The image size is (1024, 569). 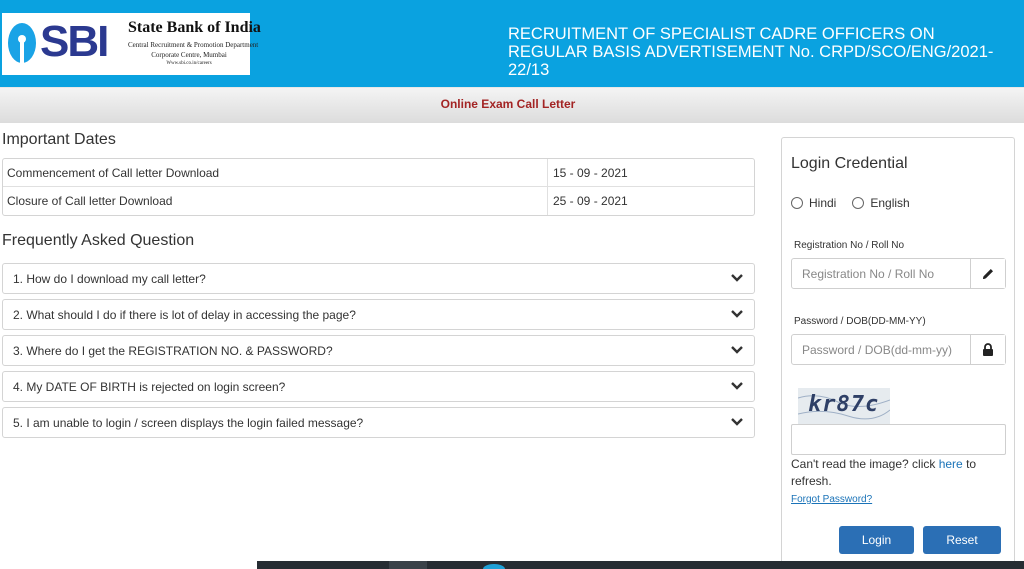 I want to click on login-title: Login Credential, so click(x=849, y=163).